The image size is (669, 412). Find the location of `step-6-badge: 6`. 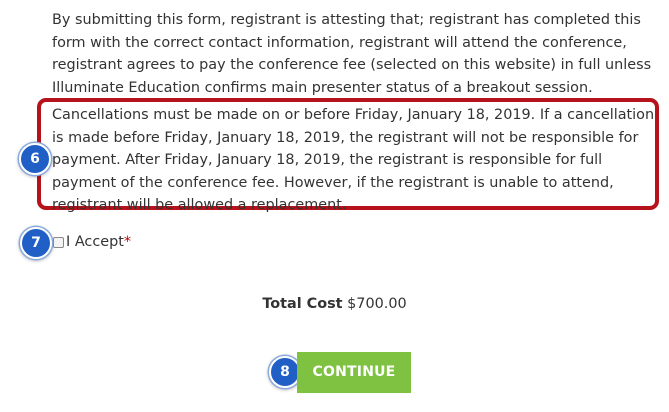

step-6-badge: 6 is located at coordinates (35, 159).